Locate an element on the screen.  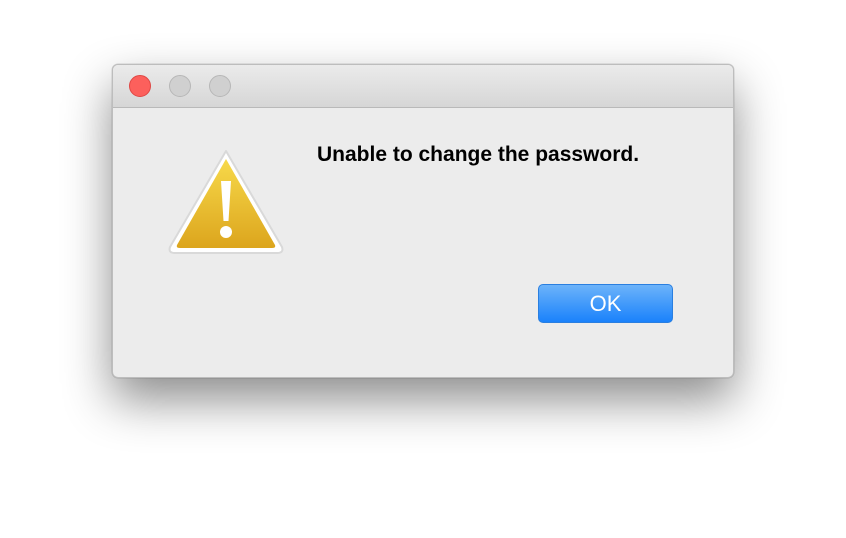
ok-button: OK is located at coordinates (605, 303).